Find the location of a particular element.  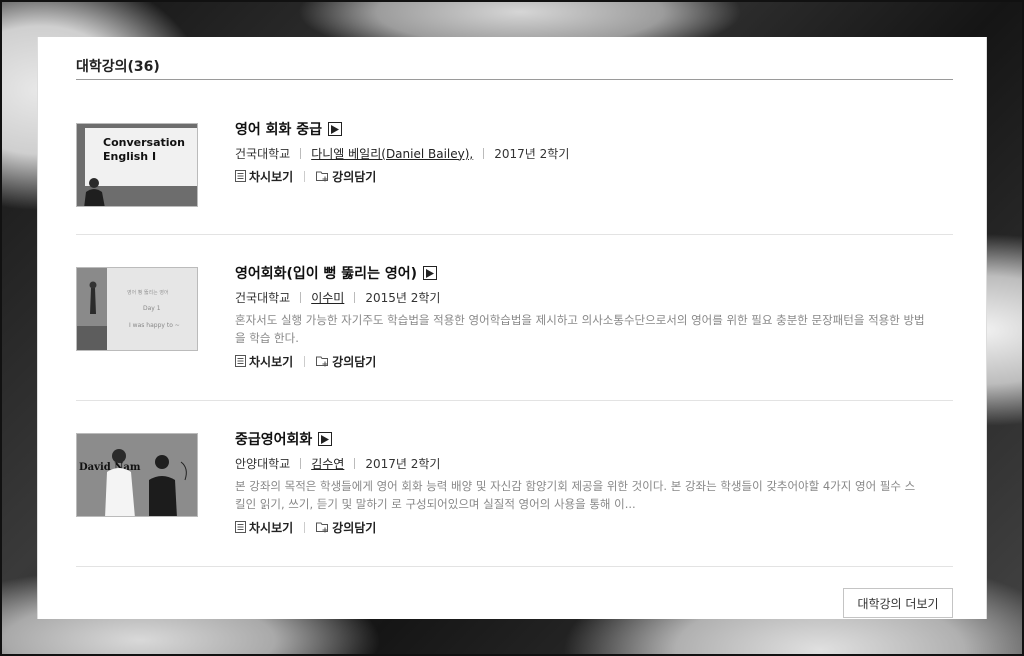

lecture-thumbnail: Conversation English I is located at coordinates (137, 165).